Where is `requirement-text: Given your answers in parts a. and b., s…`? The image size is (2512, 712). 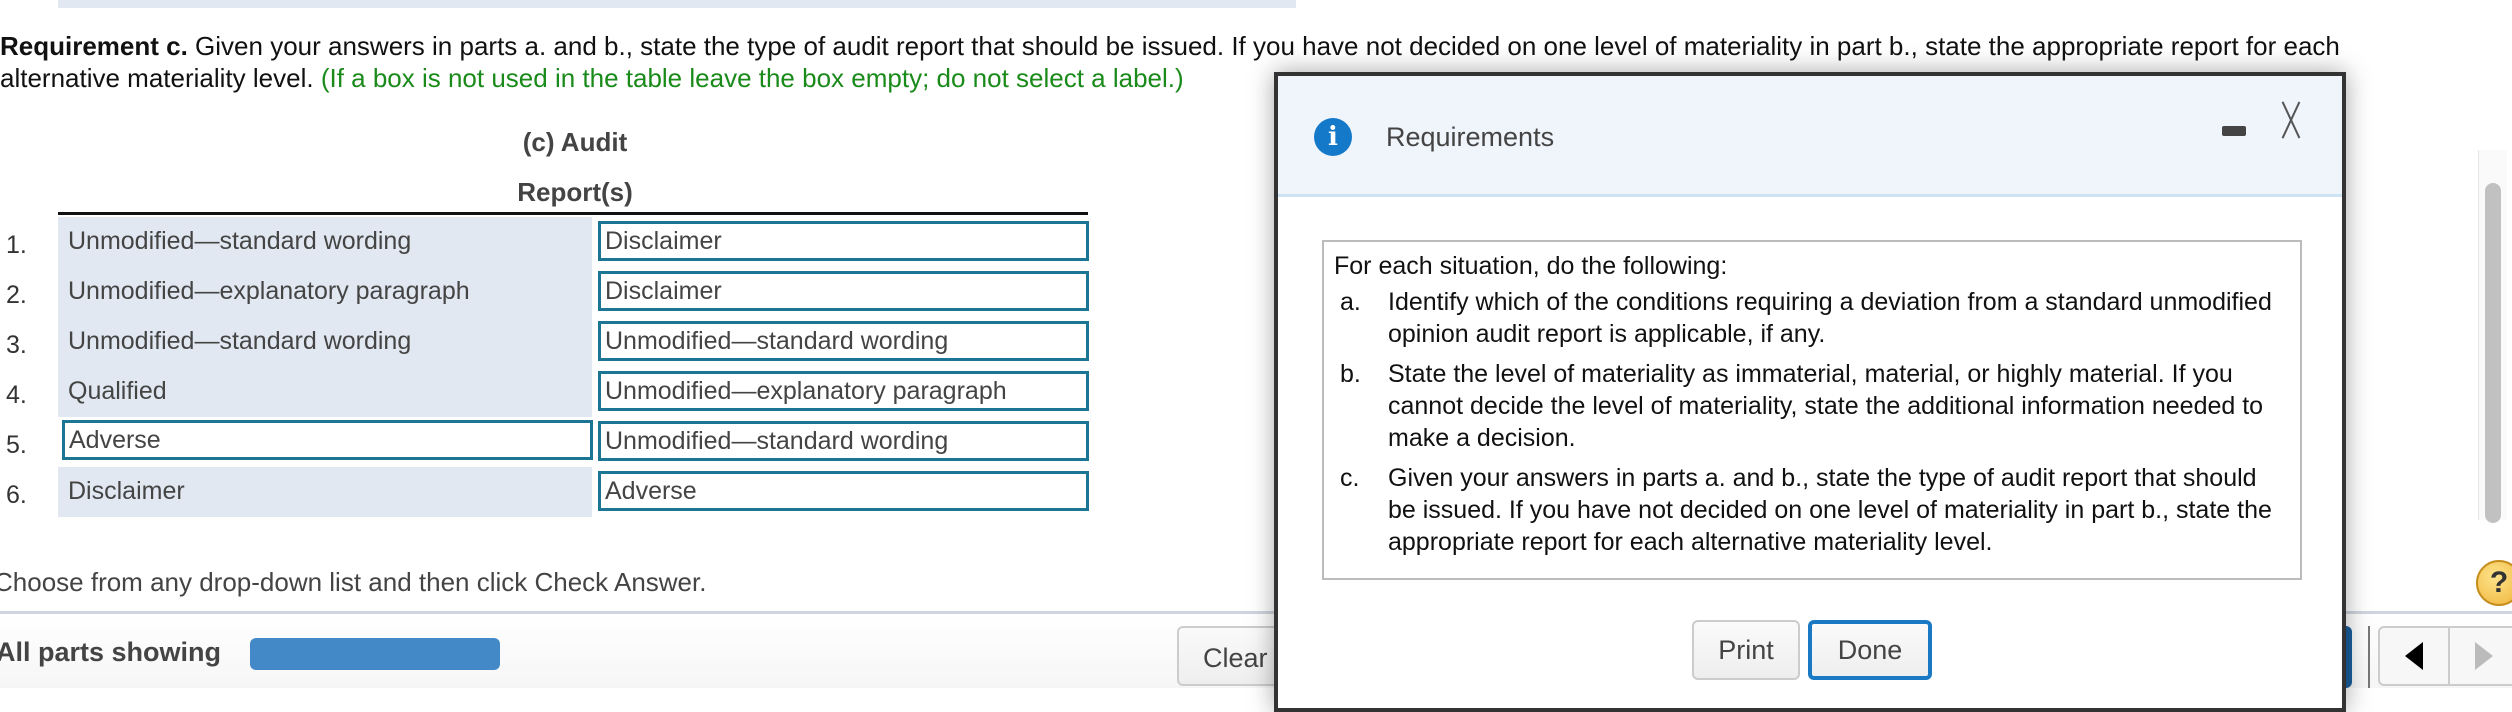
requirement-text: Given your answers in parts a. and b., s… is located at coordinates (1263, 46).